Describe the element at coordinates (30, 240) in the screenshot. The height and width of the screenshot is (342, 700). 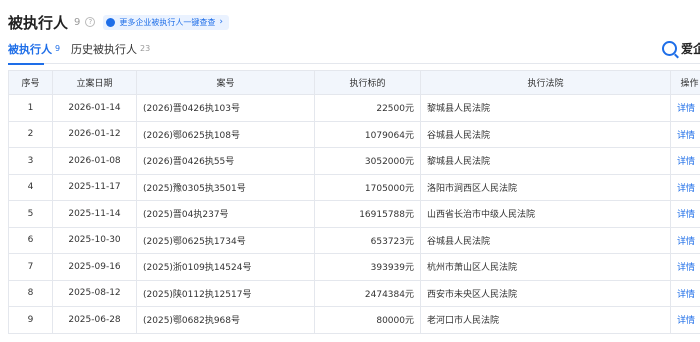
I see `cell-index: 6` at that location.